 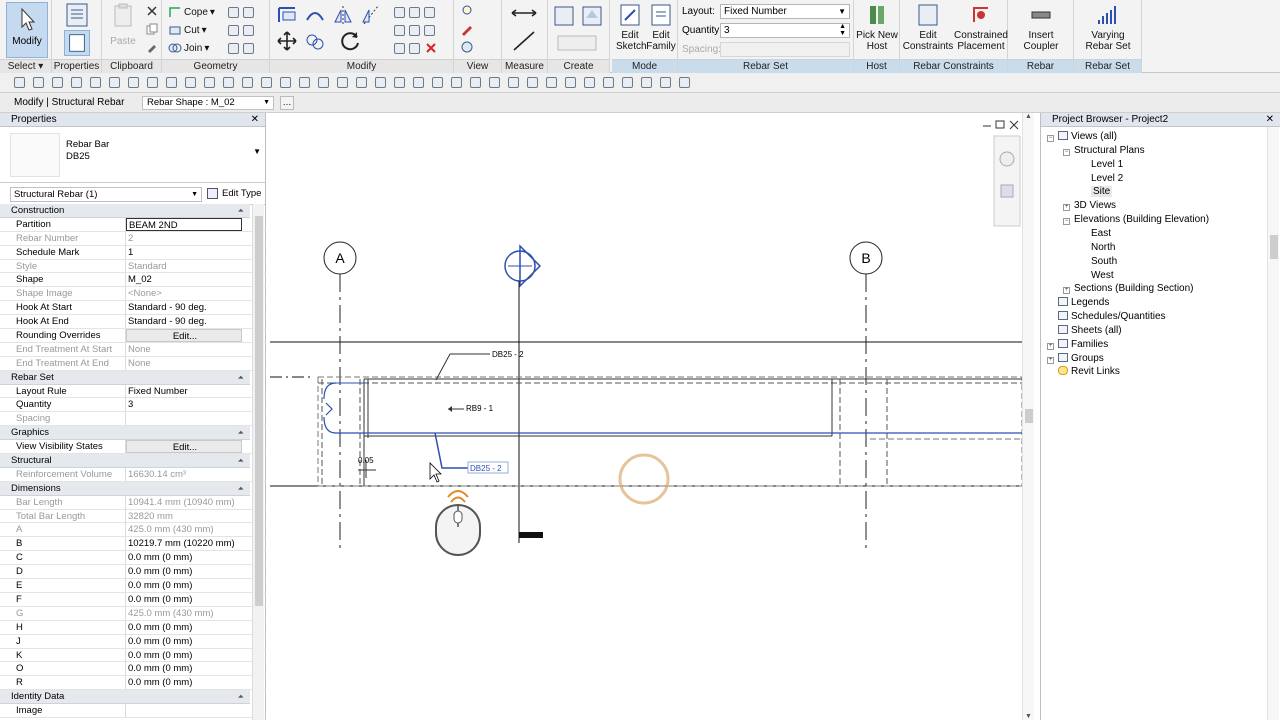 I want to click on sync-icon, so click(x=57, y=82).